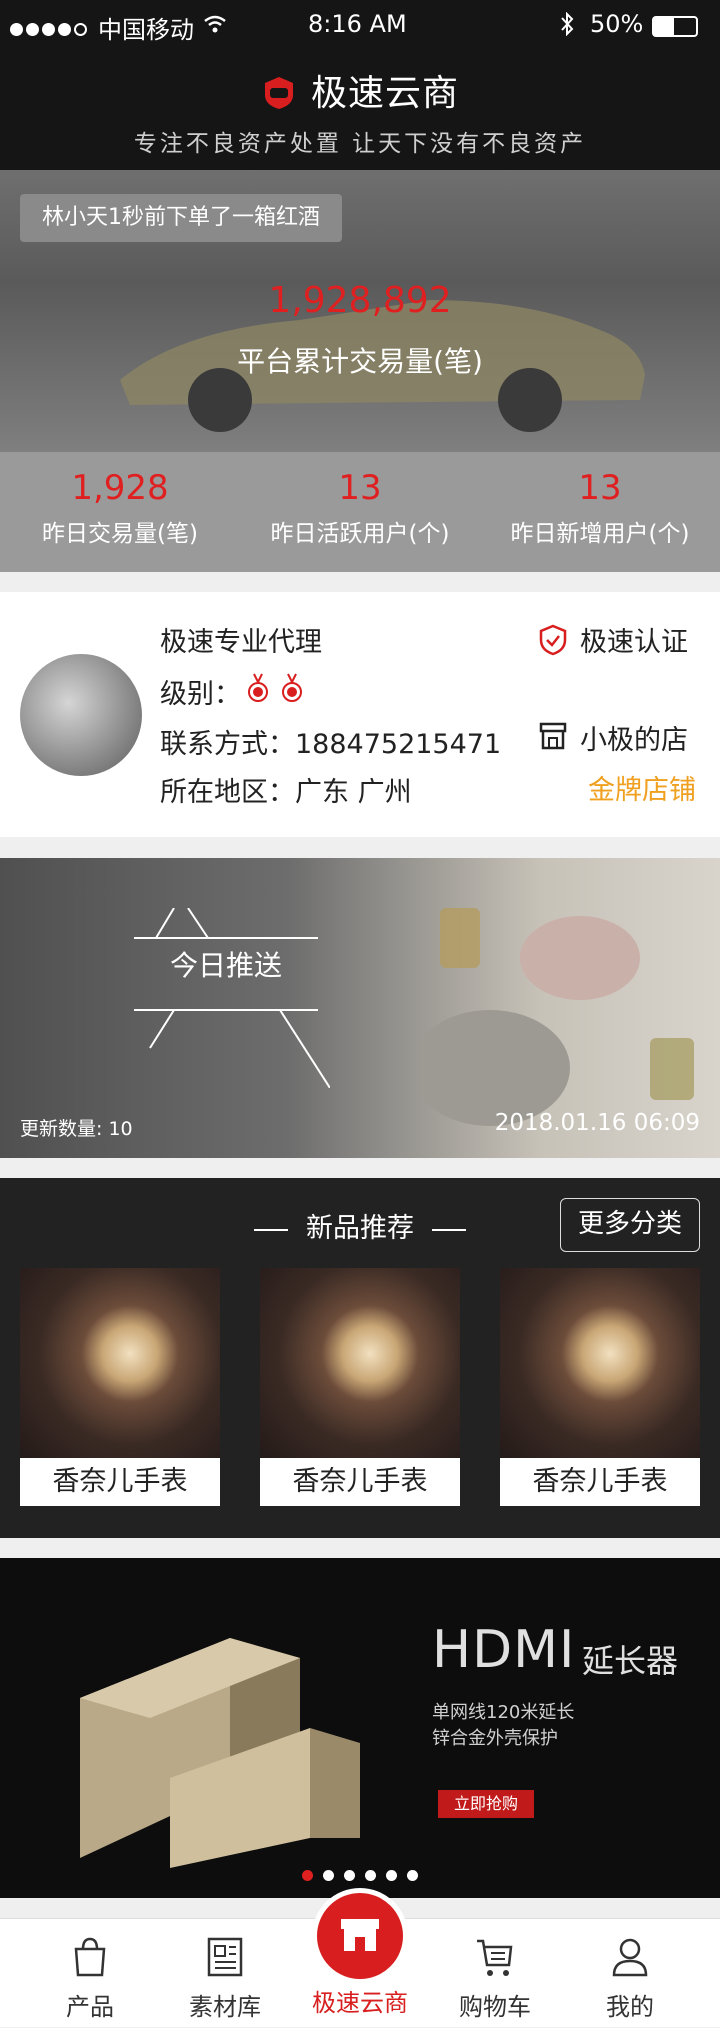 The image size is (720, 2028). Describe the element at coordinates (81, 715) in the screenshot. I see `avatar` at that location.